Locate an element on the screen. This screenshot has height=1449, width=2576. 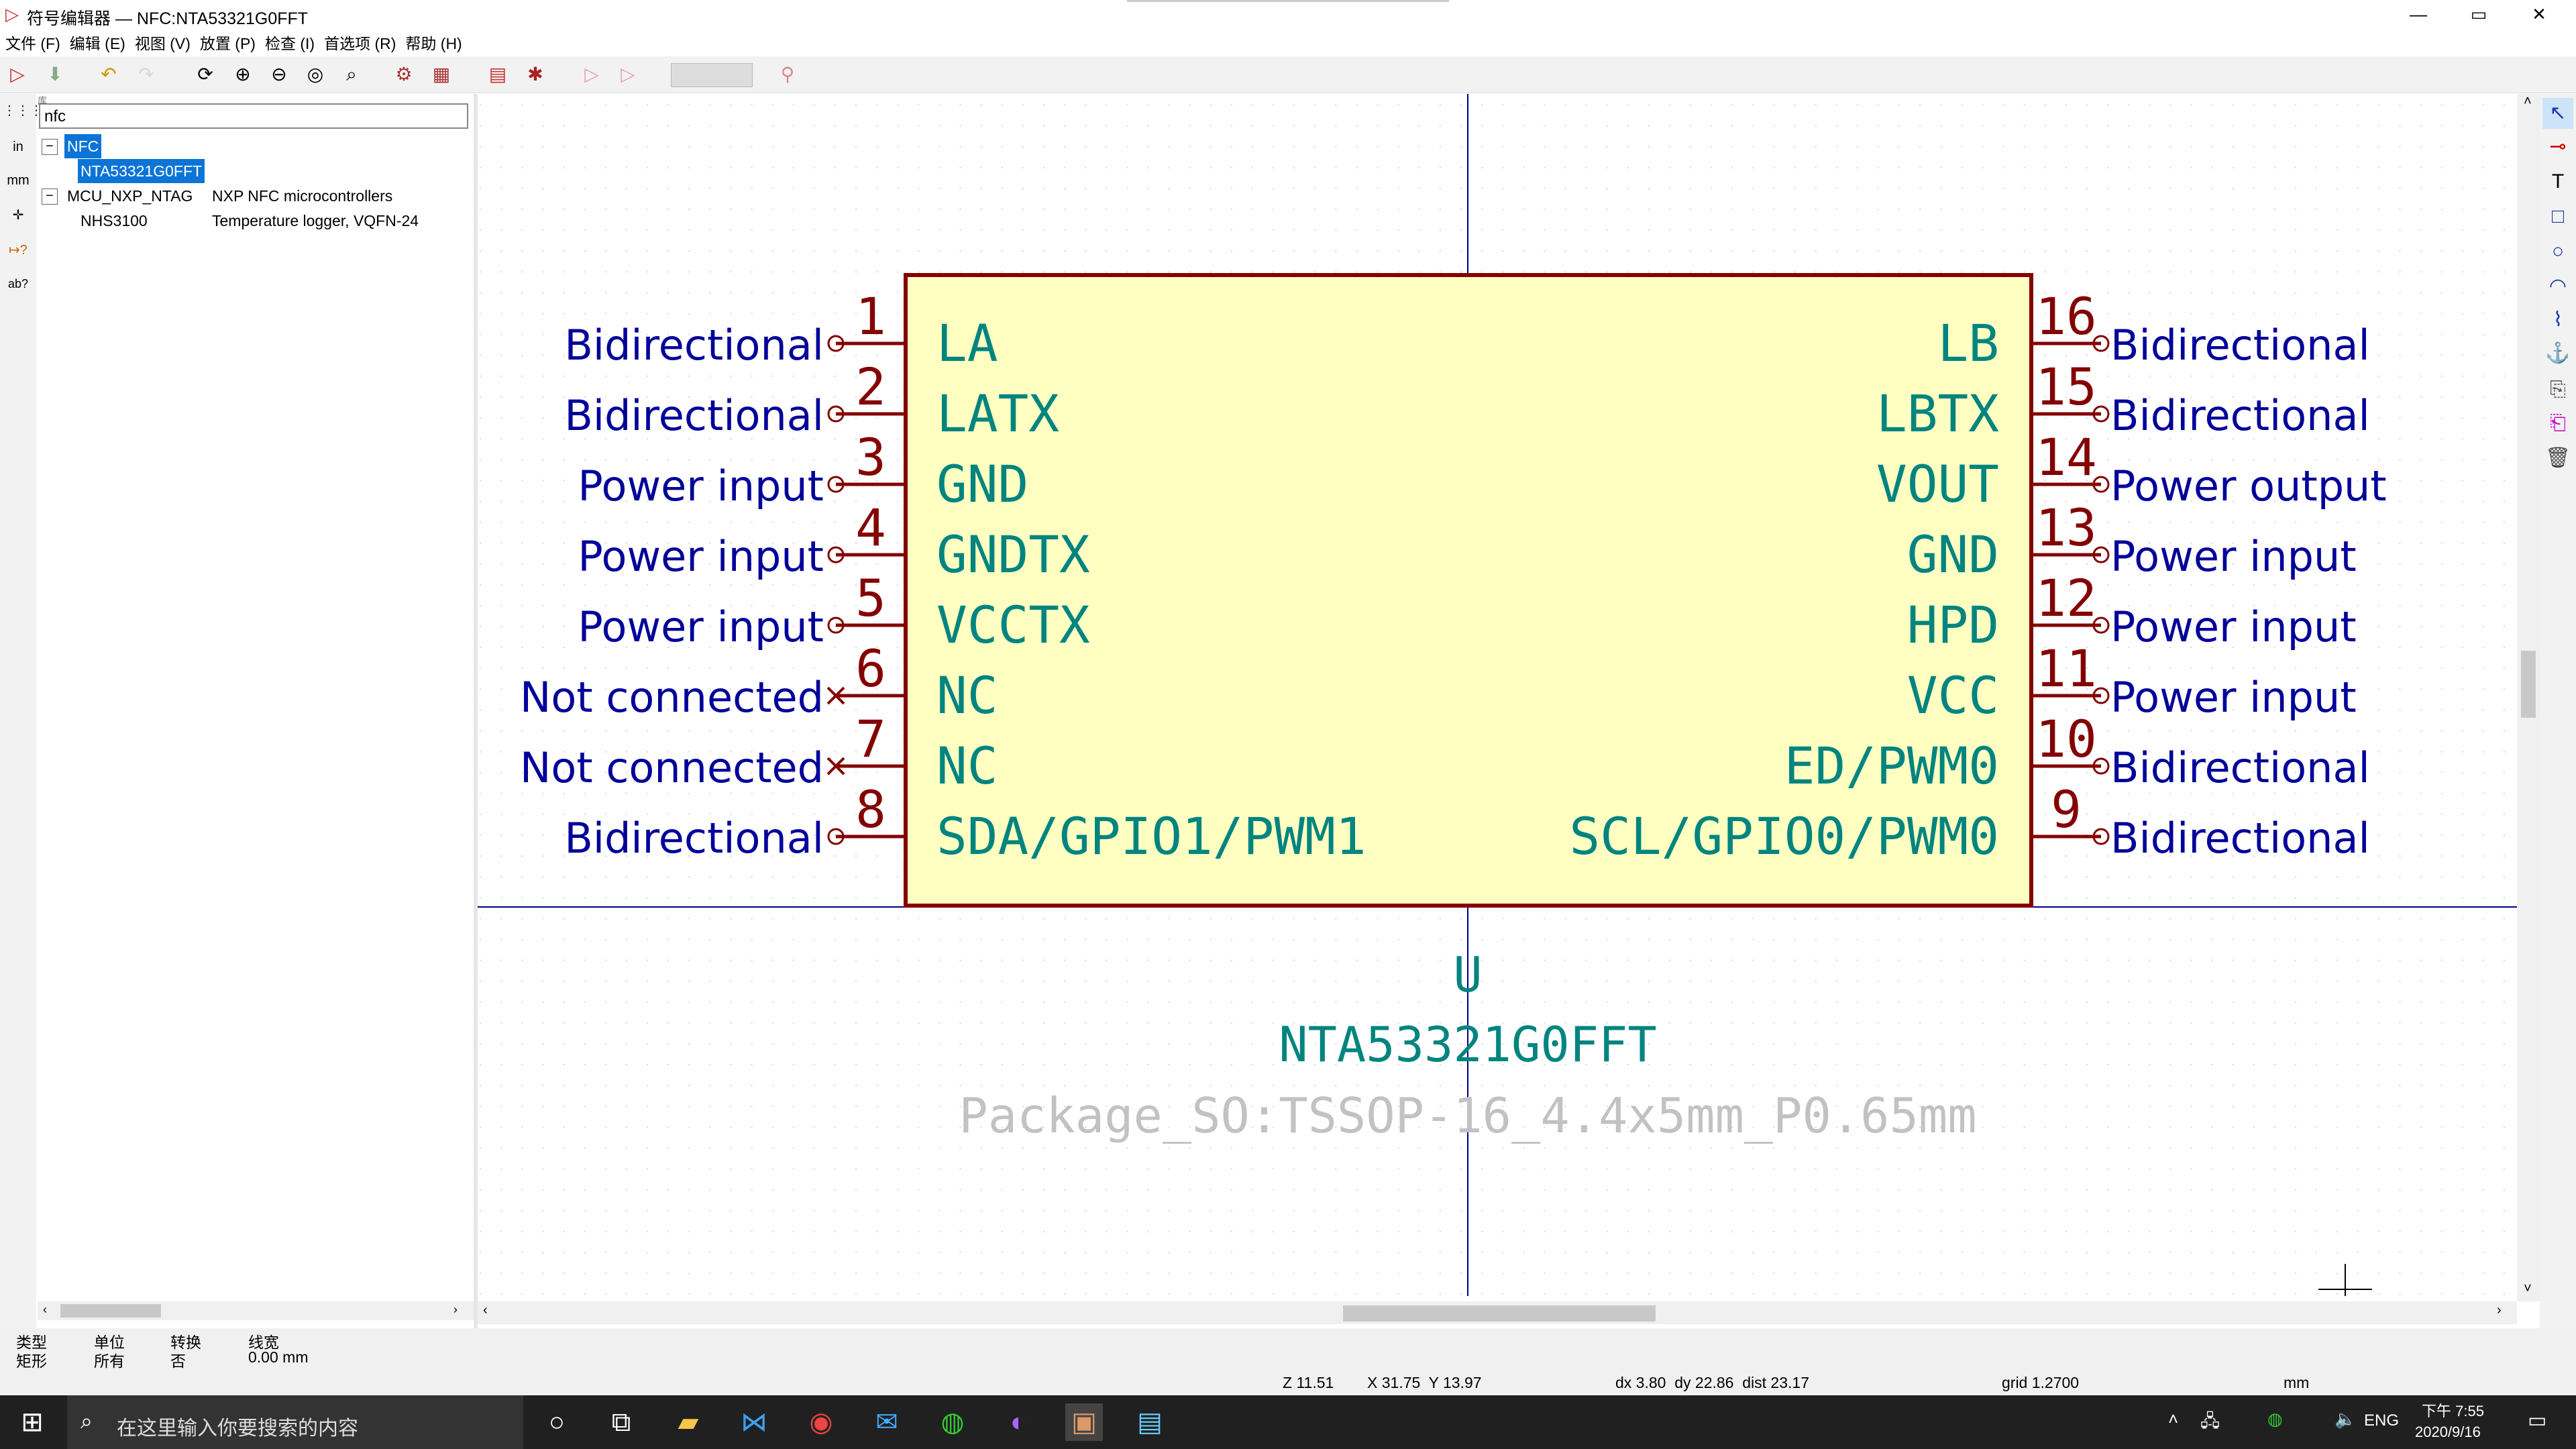
library-tree-row: NTA53321G0FFT is located at coordinates (252, 171).